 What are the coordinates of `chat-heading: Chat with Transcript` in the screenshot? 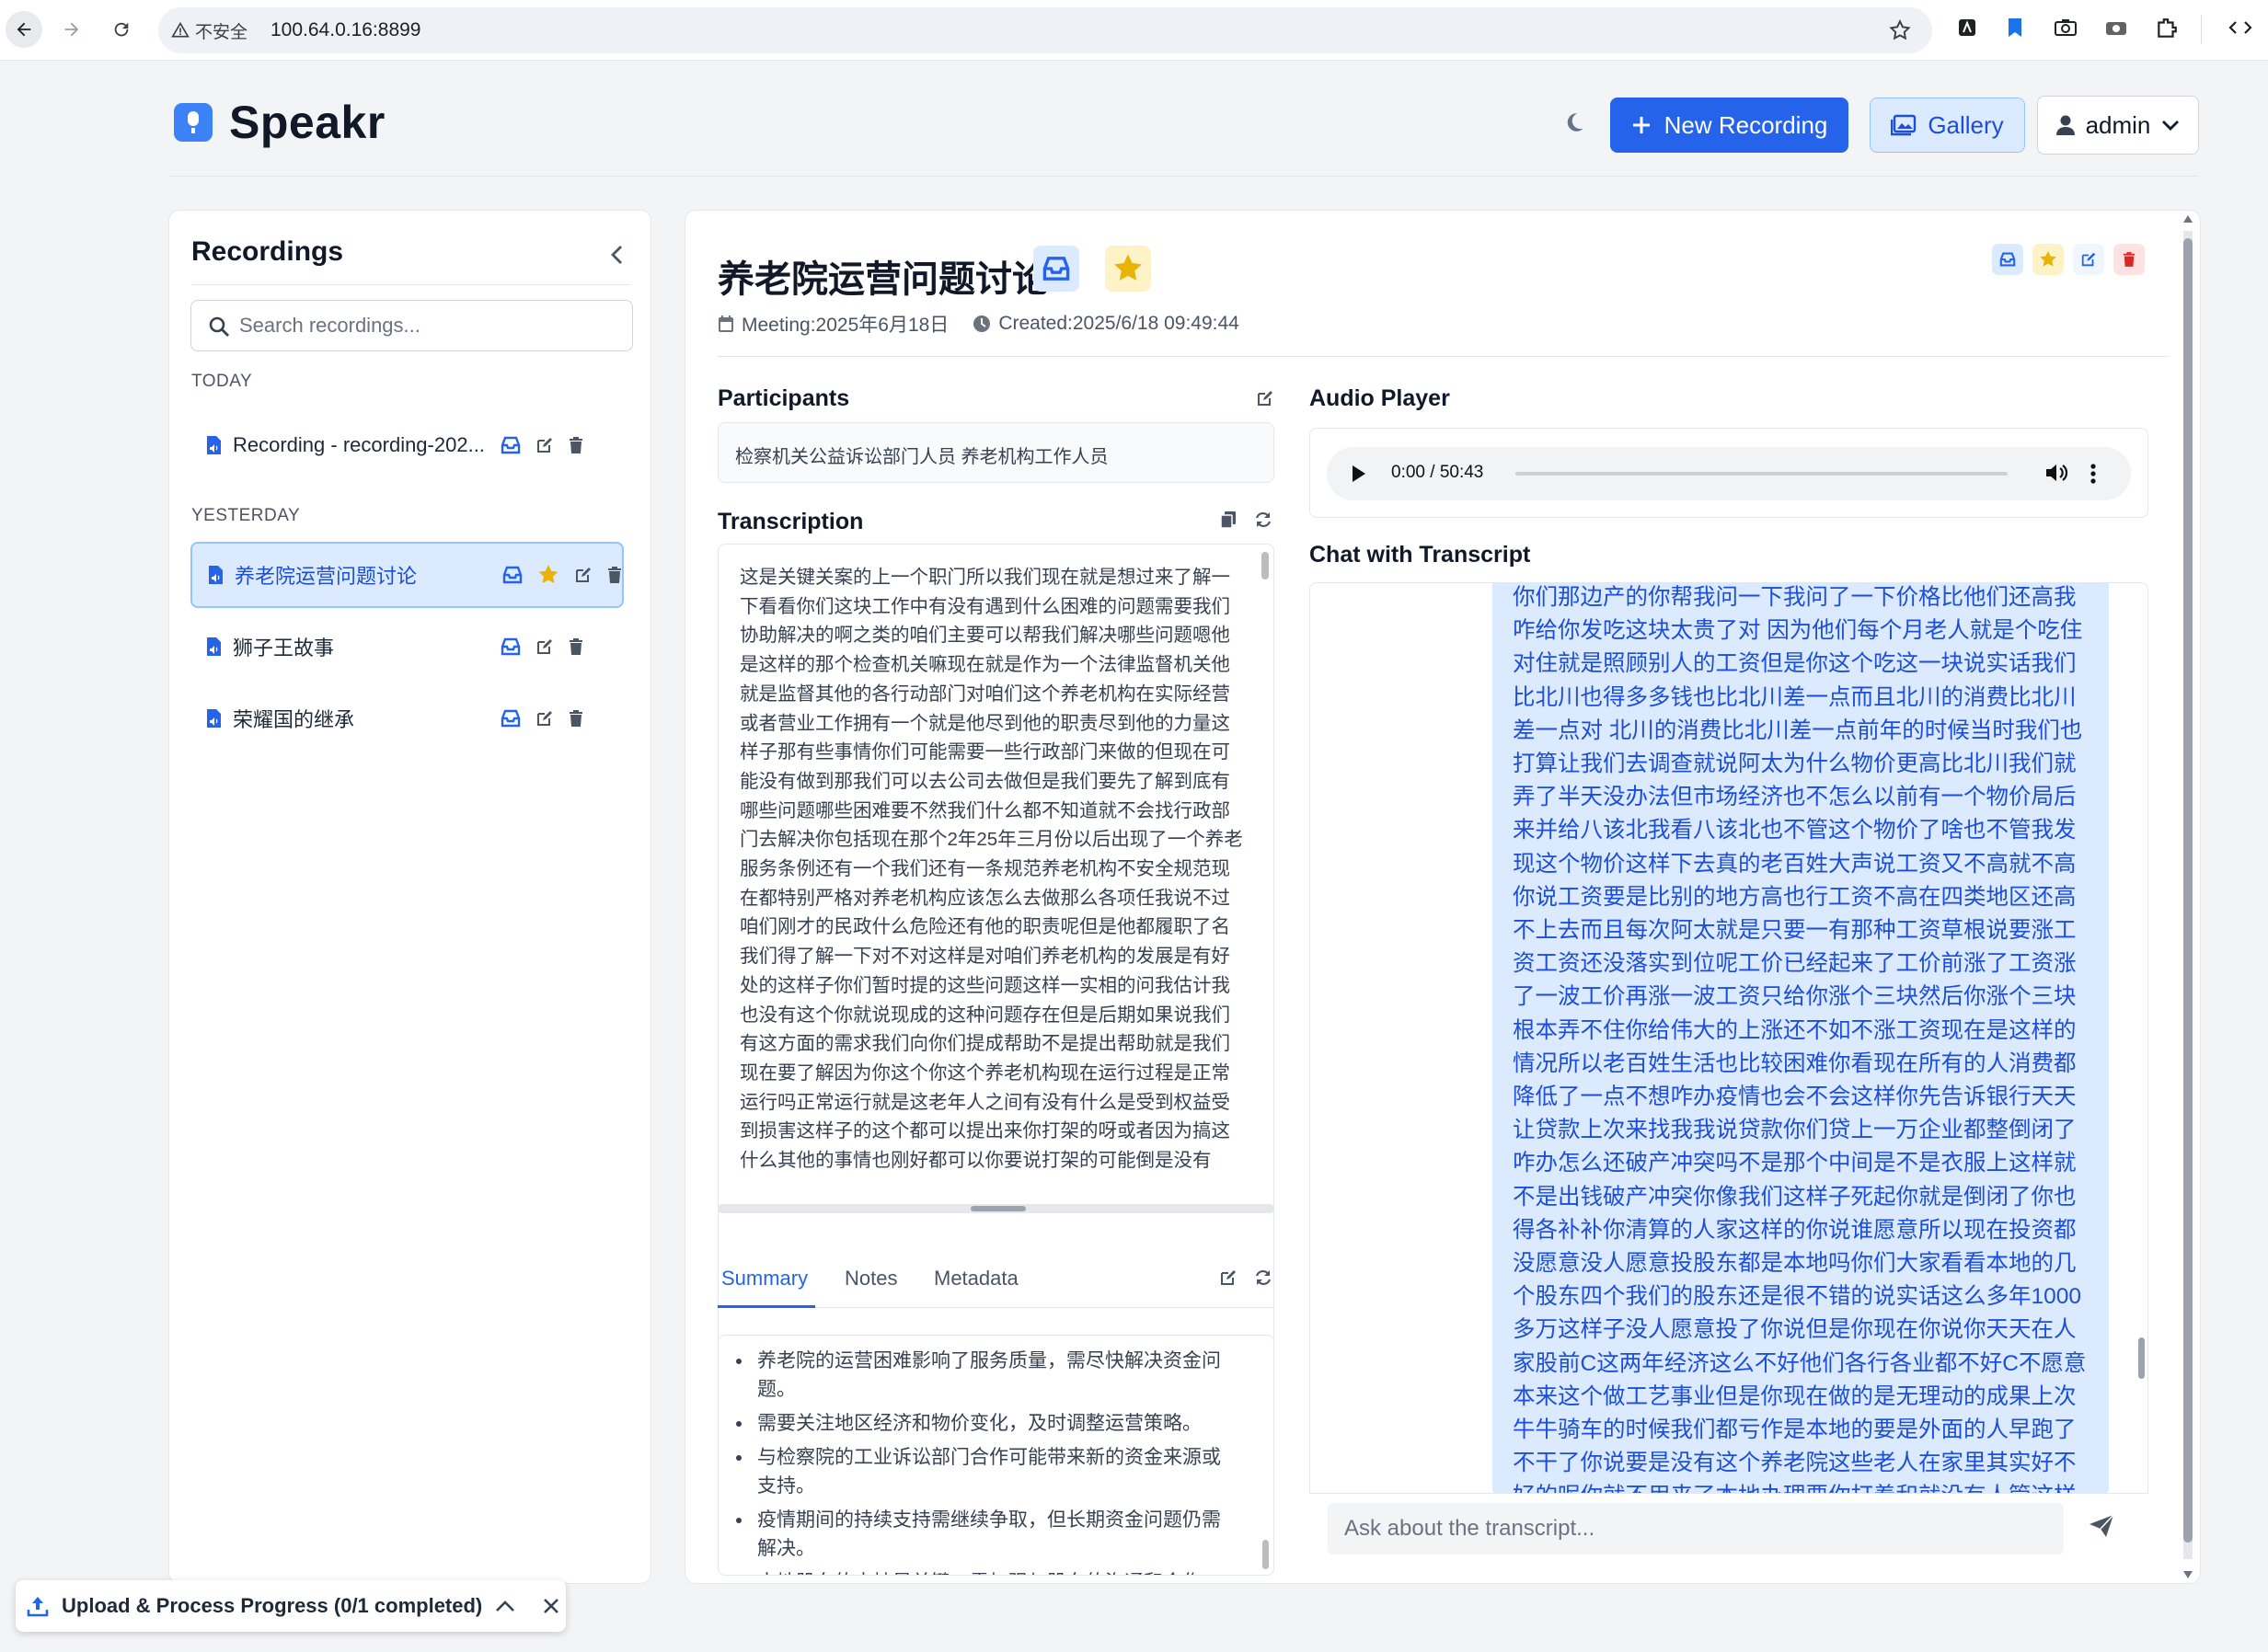 It's located at (1420, 555).